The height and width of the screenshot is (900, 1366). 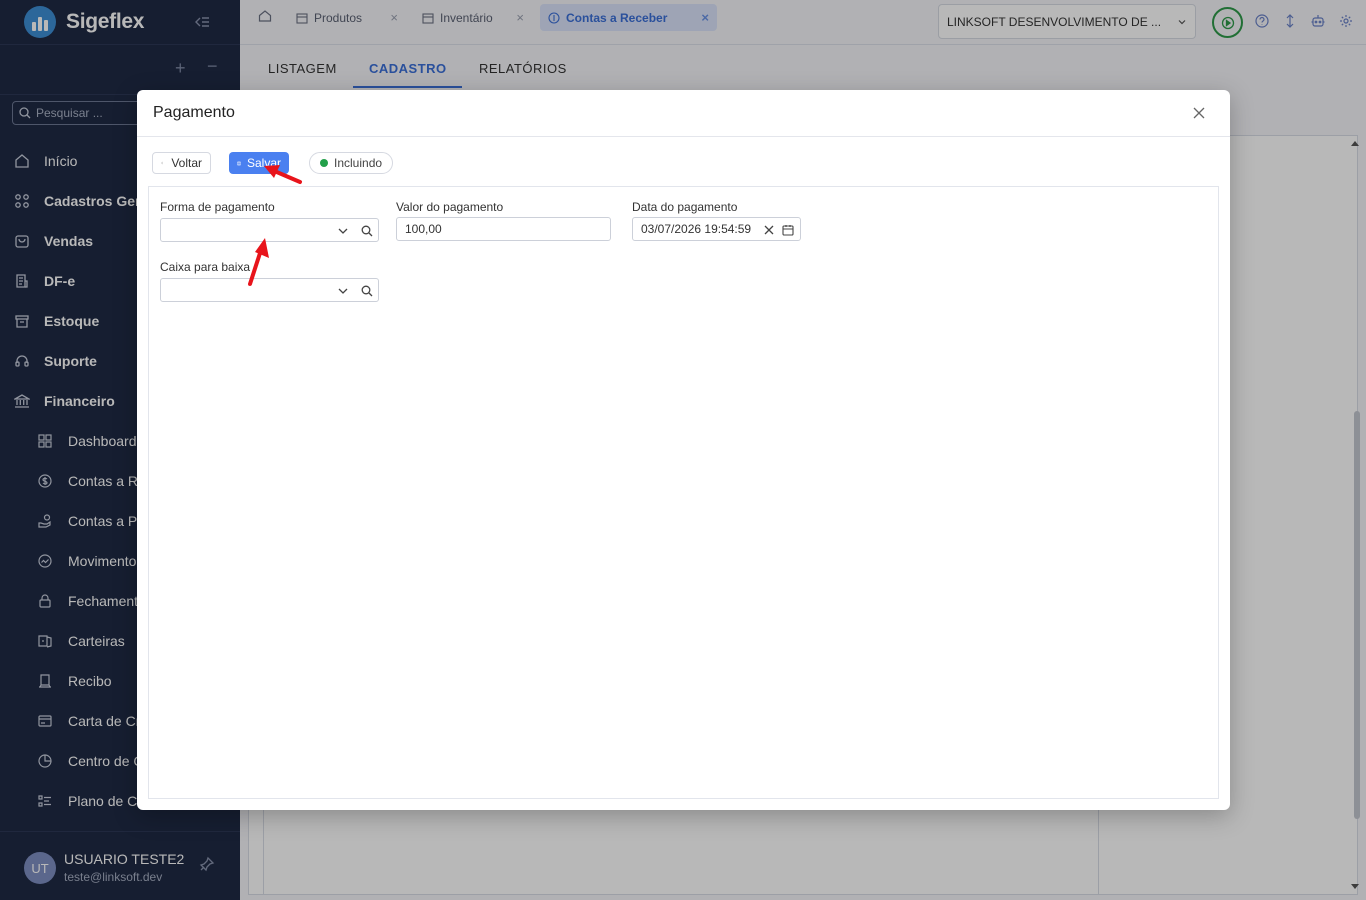 I want to click on calendar-icon, so click(x=788, y=230).